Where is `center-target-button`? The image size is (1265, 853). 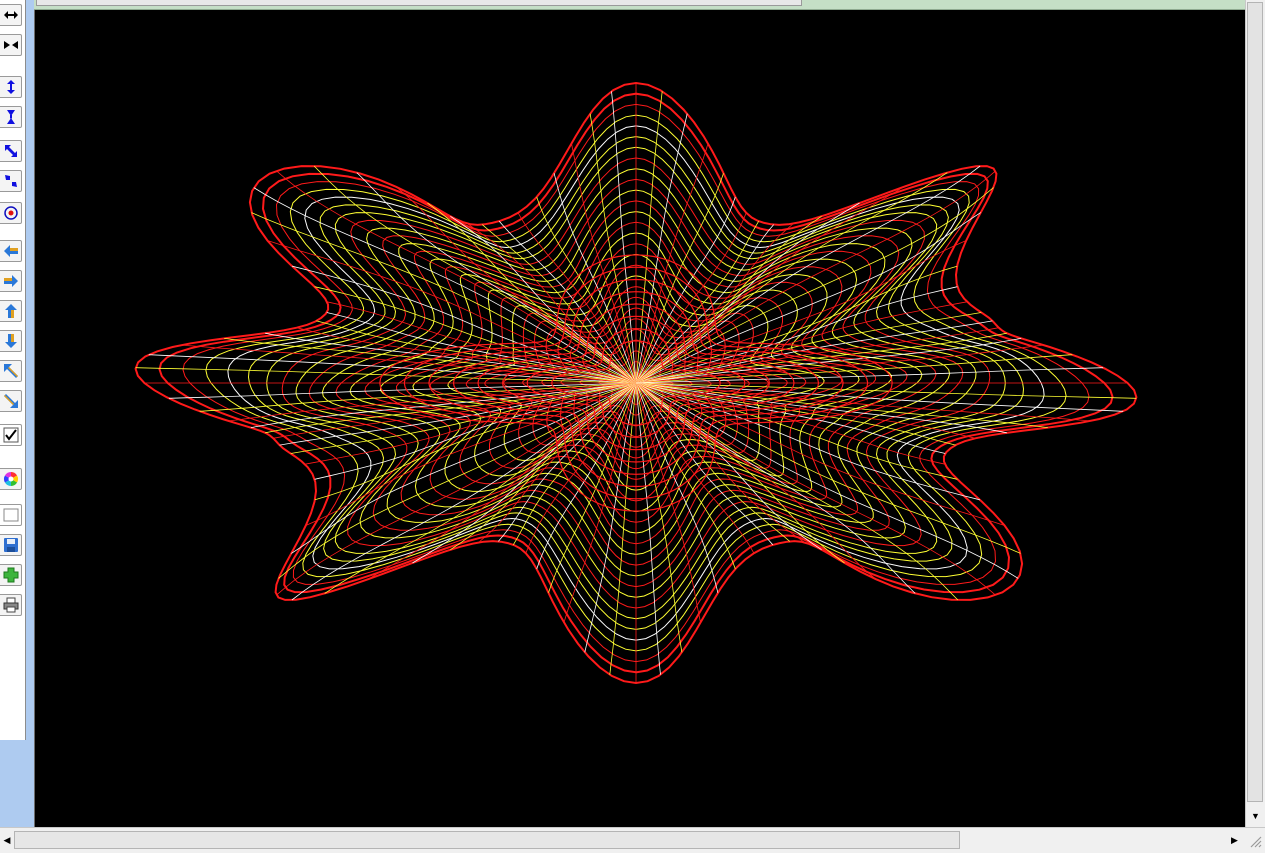
center-target-button is located at coordinates (11, 213).